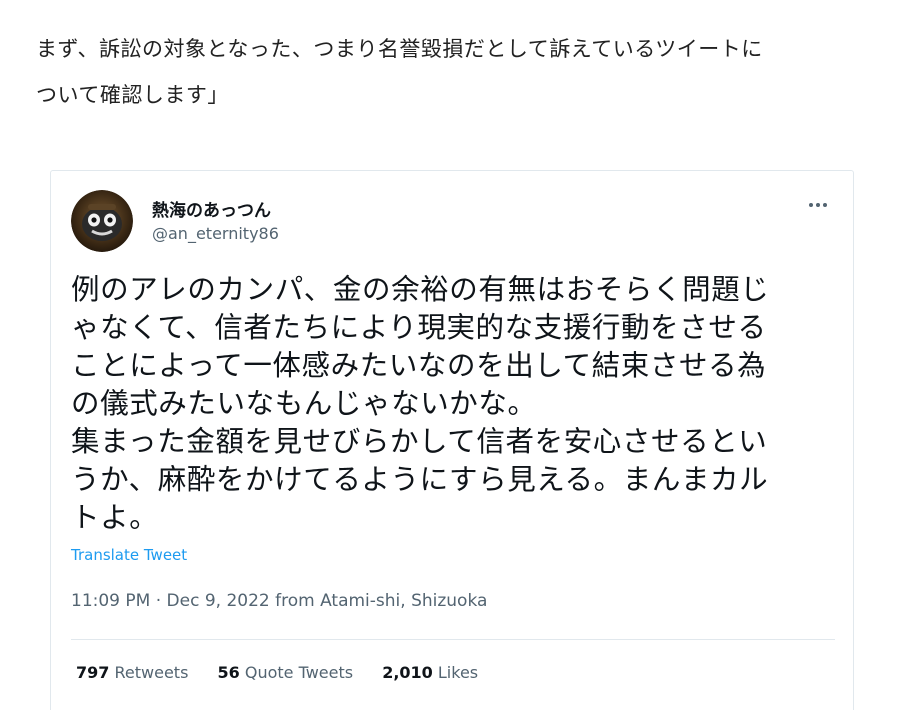 This screenshot has width=906, height=710. I want to click on likes-stat: 2,010 Likes, so click(430, 672).